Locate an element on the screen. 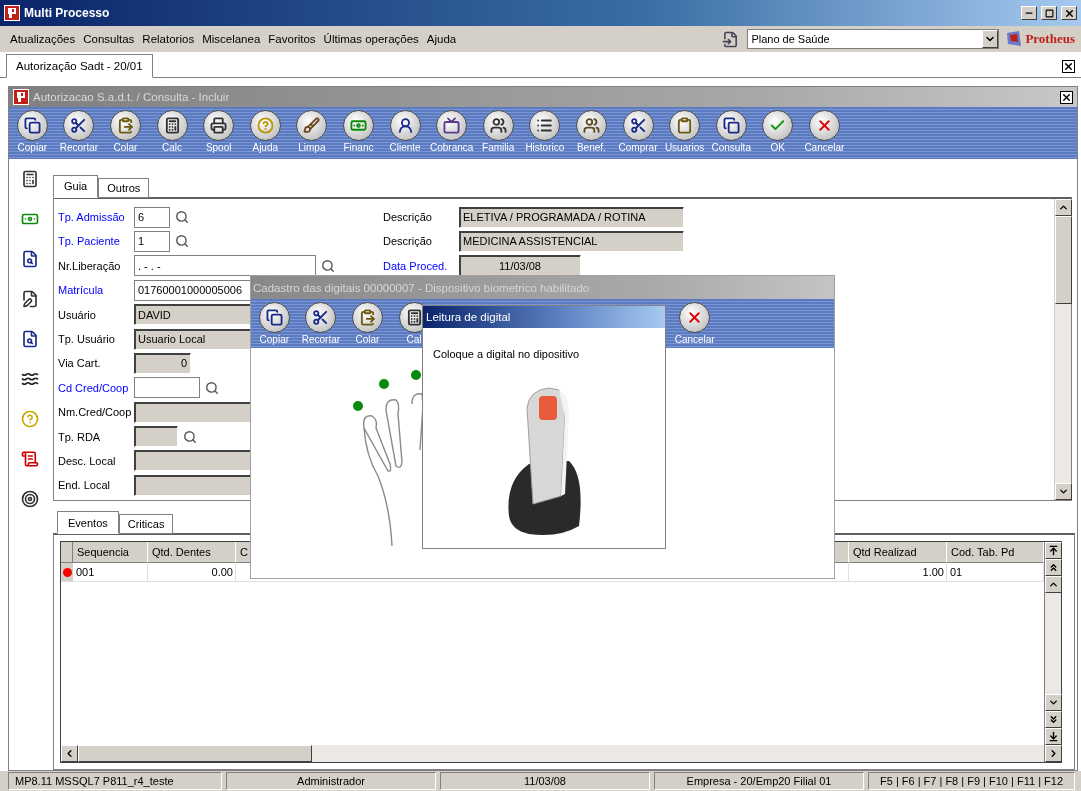 The width and height of the screenshot is (1081, 791). toolbar-button: Historico is located at coordinates (545, 131).